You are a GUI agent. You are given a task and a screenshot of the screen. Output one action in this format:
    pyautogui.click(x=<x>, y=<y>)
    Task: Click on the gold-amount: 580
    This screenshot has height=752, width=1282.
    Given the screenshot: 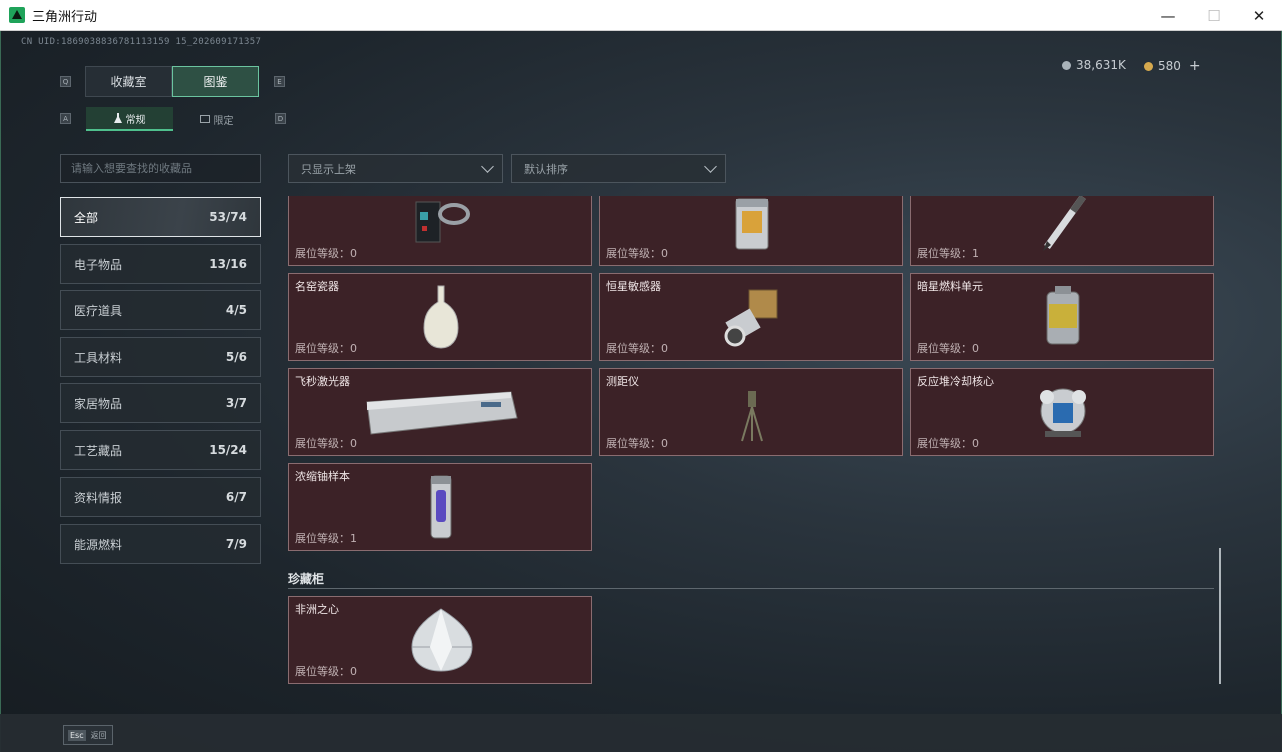 What is the action you would take?
    pyautogui.click(x=1169, y=66)
    